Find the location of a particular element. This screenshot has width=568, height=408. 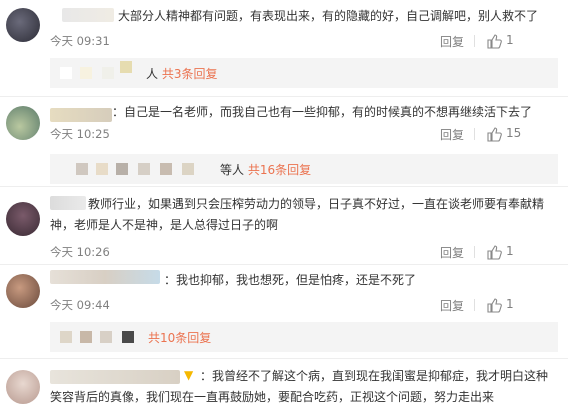

comment-text: 大部分人精神都有问题，有表现出来，有的隐藏的好，自己调解吧，别人救不了 is located at coordinates (328, 16).